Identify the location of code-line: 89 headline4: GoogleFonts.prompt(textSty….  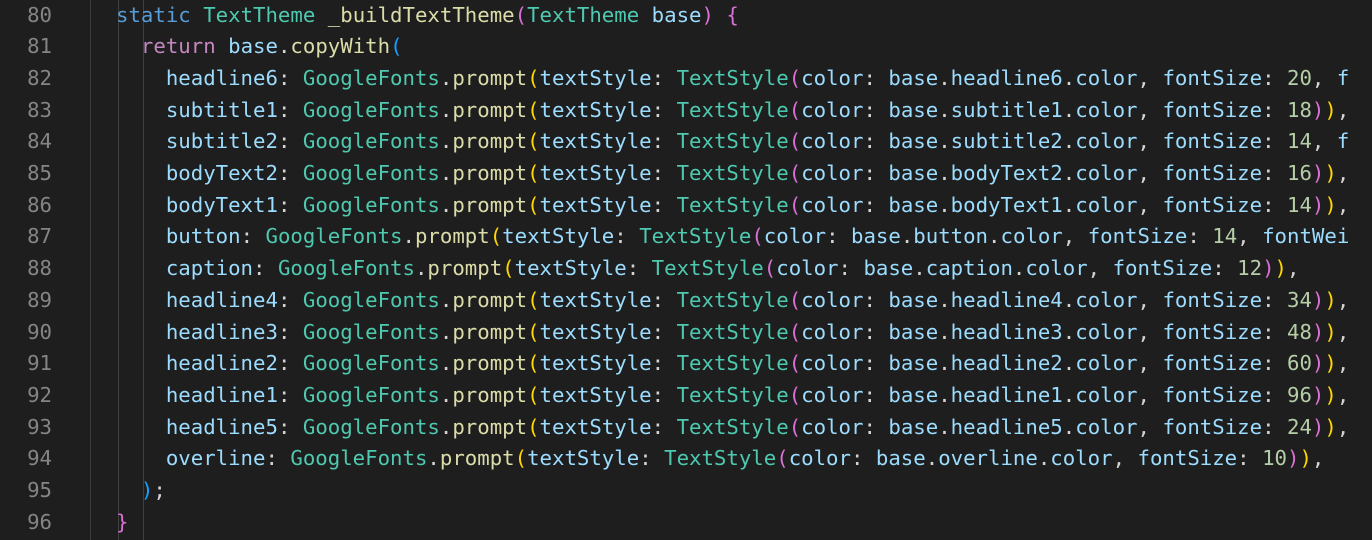
(686, 301).